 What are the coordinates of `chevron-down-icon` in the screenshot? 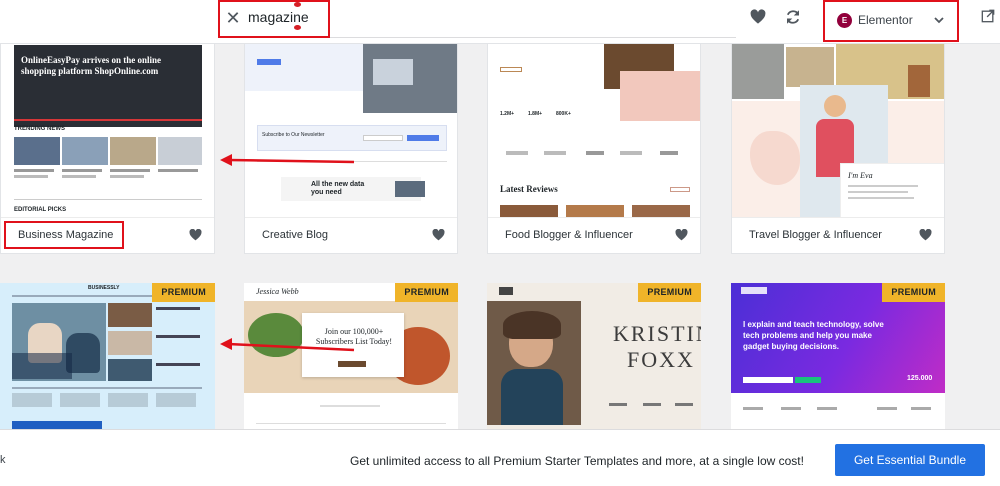 It's located at (939, 20).